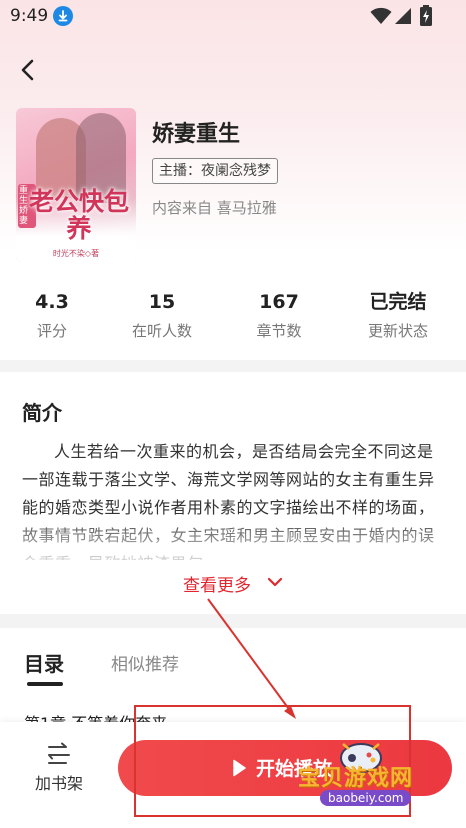 Image resolution: width=466 pixels, height=828 pixels. What do you see at coordinates (55, 314) in the screenshot?
I see `stat-rating: 4.3 评分` at bounding box center [55, 314].